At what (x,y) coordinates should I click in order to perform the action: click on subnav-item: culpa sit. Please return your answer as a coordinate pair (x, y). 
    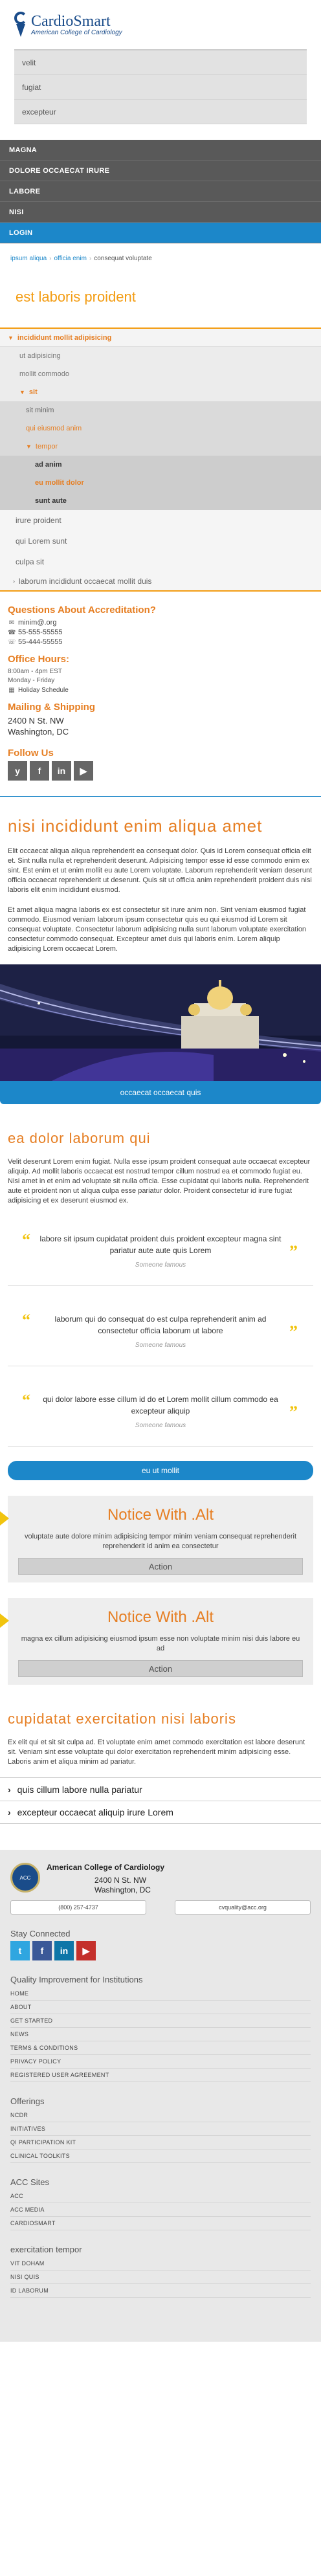
    Looking at the image, I should click on (160, 561).